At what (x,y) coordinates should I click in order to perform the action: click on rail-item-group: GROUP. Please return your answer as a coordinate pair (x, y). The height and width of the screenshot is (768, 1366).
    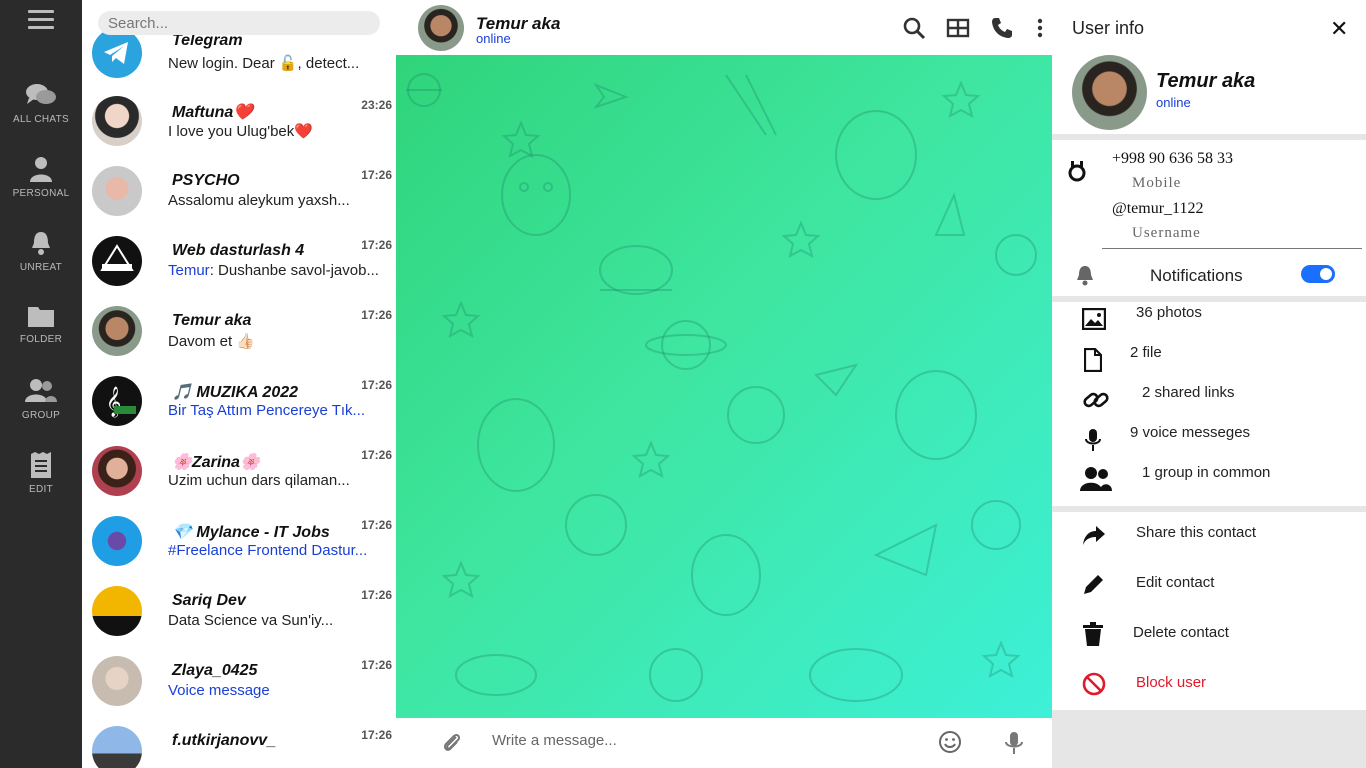
    Looking at the image, I should click on (41, 399).